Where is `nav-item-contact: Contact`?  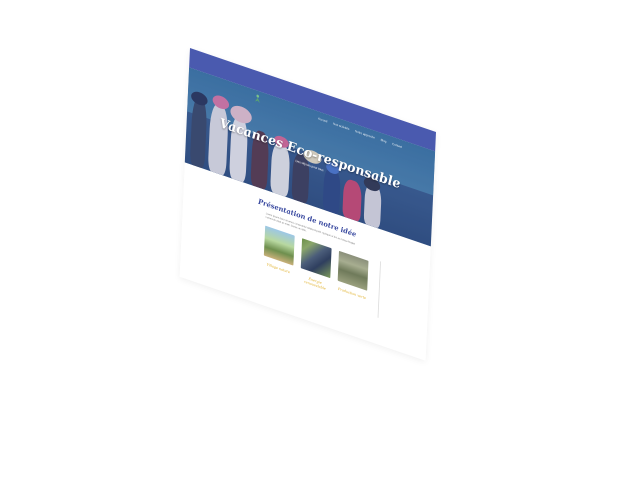
nav-item-contact: Contact is located at coordinates (397, 145).